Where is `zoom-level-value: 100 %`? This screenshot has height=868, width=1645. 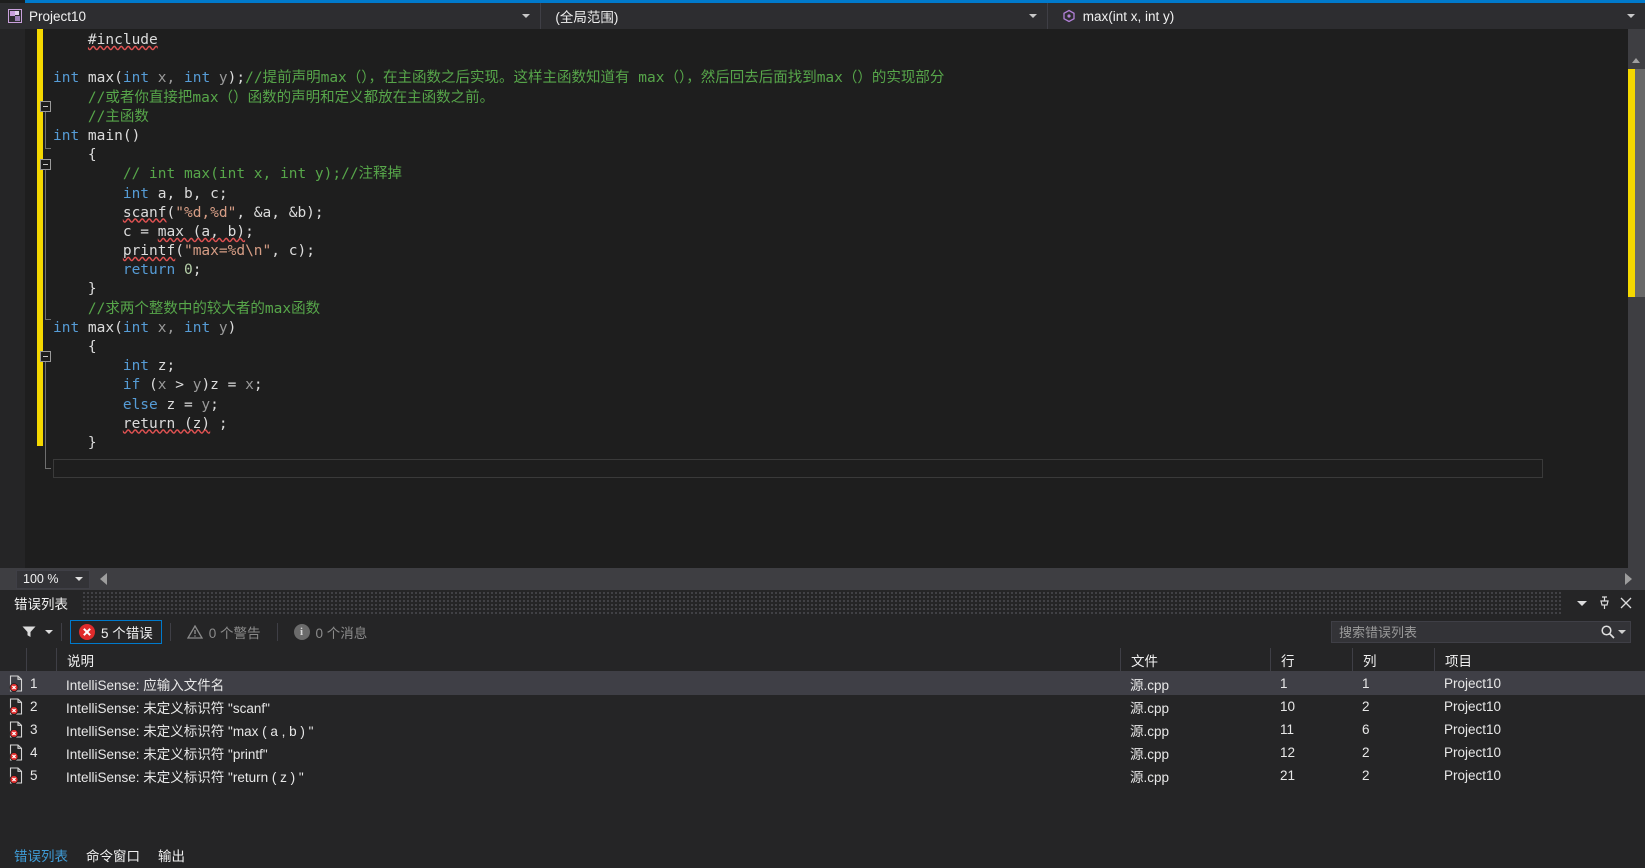
zoom-level-value: 100 % is located at coordinates (41, 579).